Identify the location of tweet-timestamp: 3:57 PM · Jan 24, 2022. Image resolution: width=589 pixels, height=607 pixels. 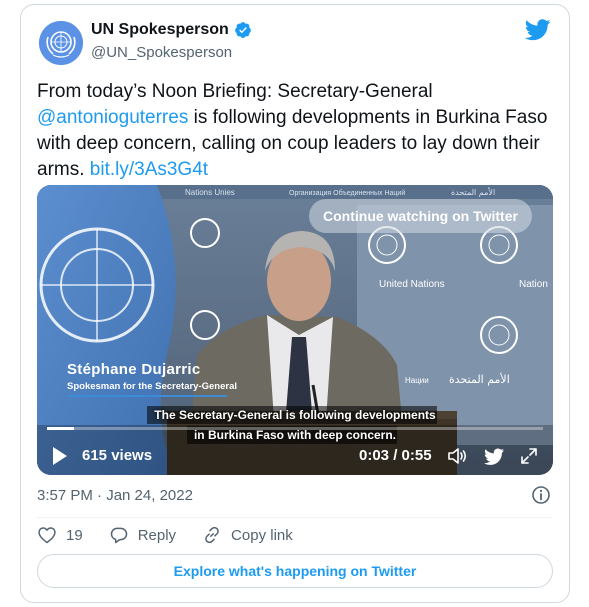
(115, 495).